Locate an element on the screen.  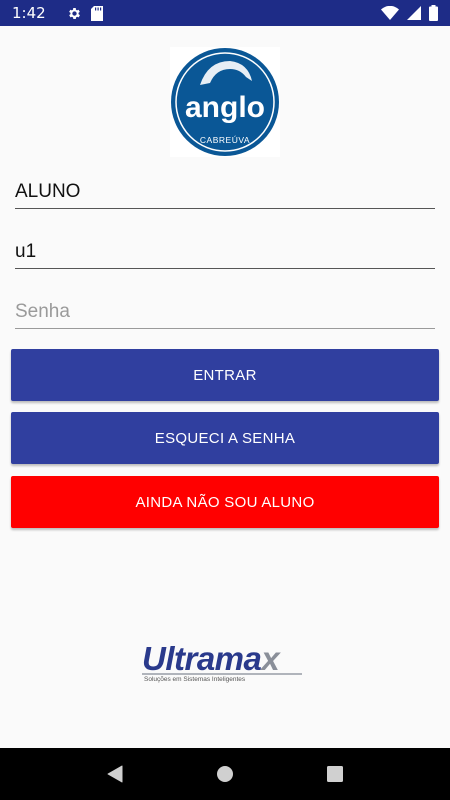
password-input is located at coordinates (225, 314).